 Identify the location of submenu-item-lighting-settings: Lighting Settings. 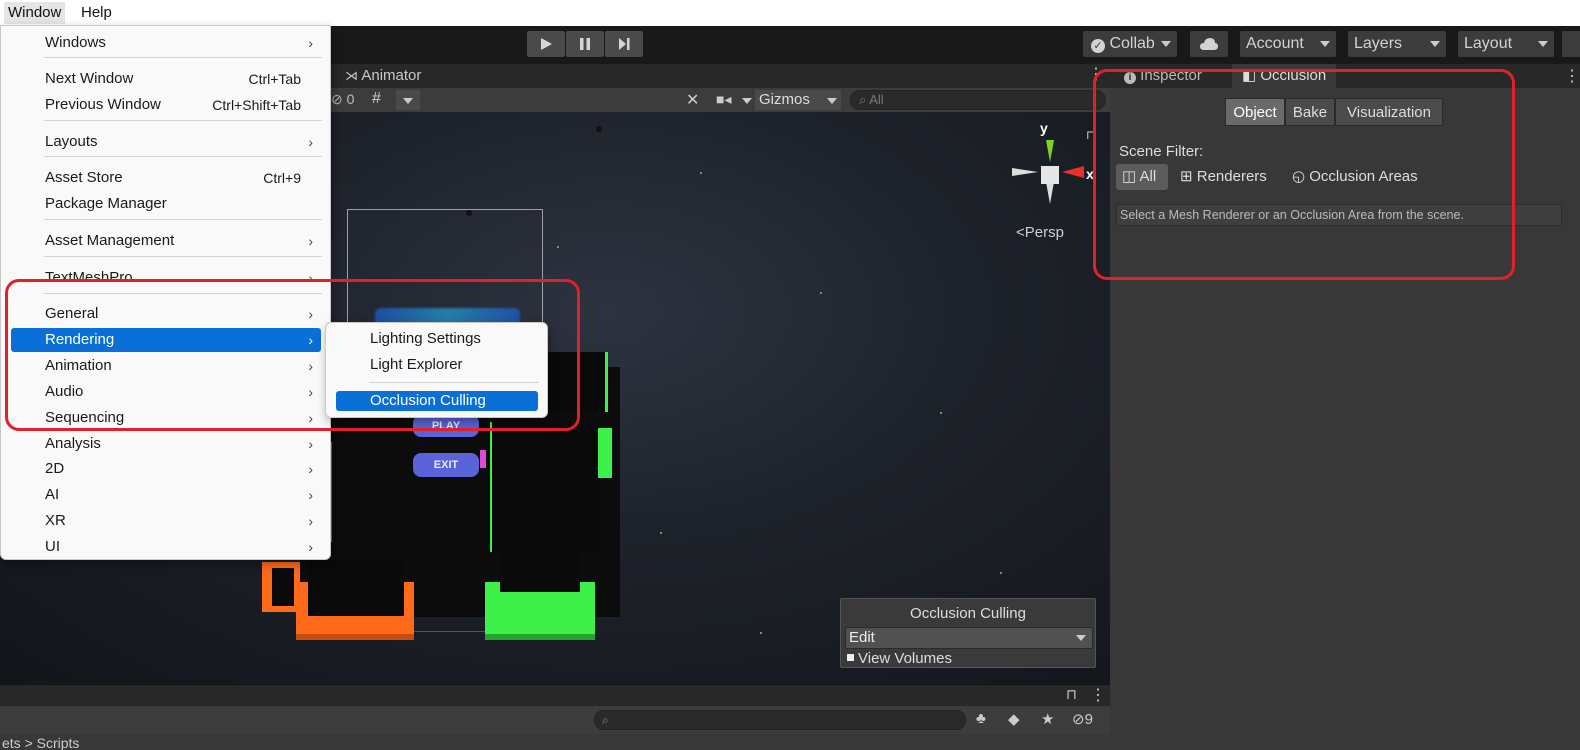
(437, 339).